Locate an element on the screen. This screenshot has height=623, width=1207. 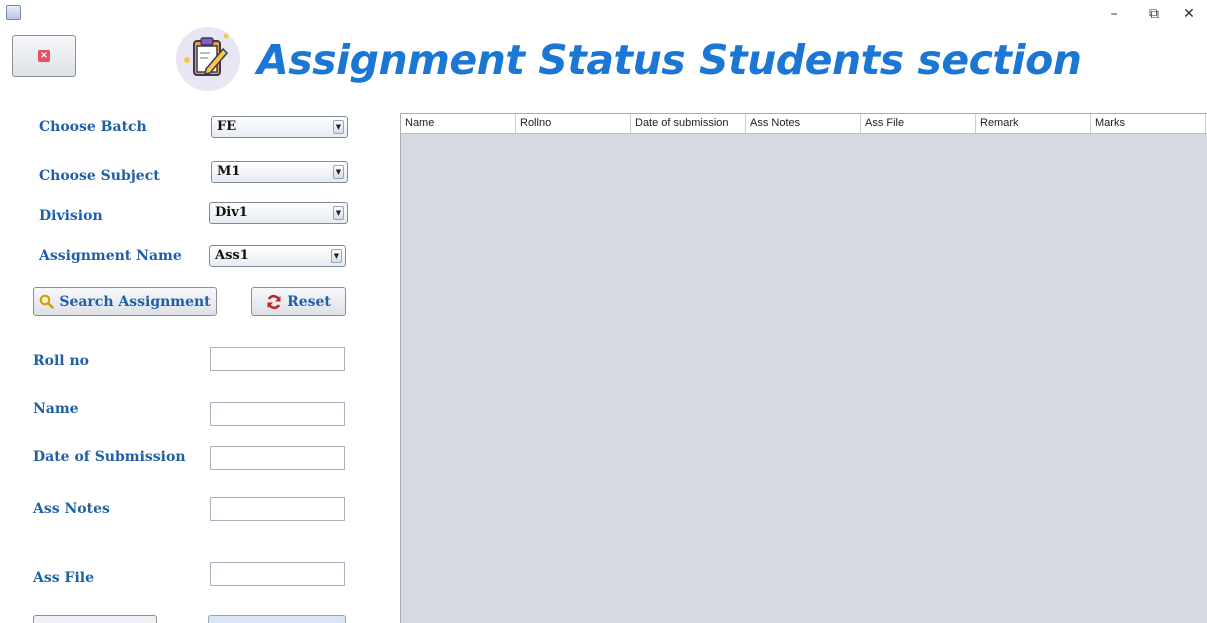
choose-batch-label: Choose Batch is located at coordinates (93, 127).